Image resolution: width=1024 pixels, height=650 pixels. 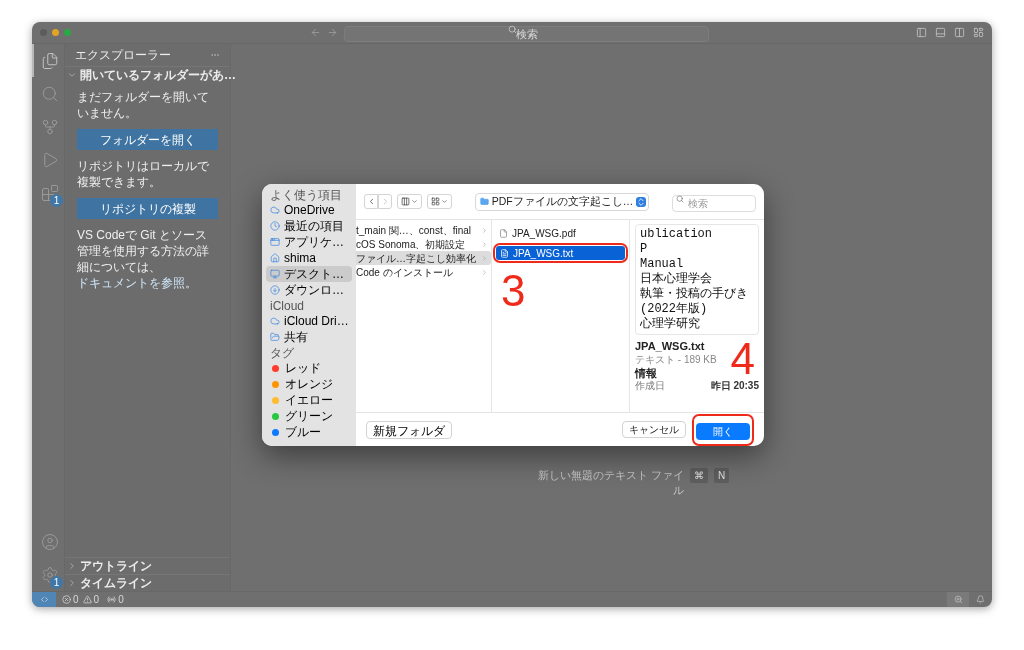 I want to click on folder-name: cOS Sonoma、初期設定, so click(x=411, y=244).